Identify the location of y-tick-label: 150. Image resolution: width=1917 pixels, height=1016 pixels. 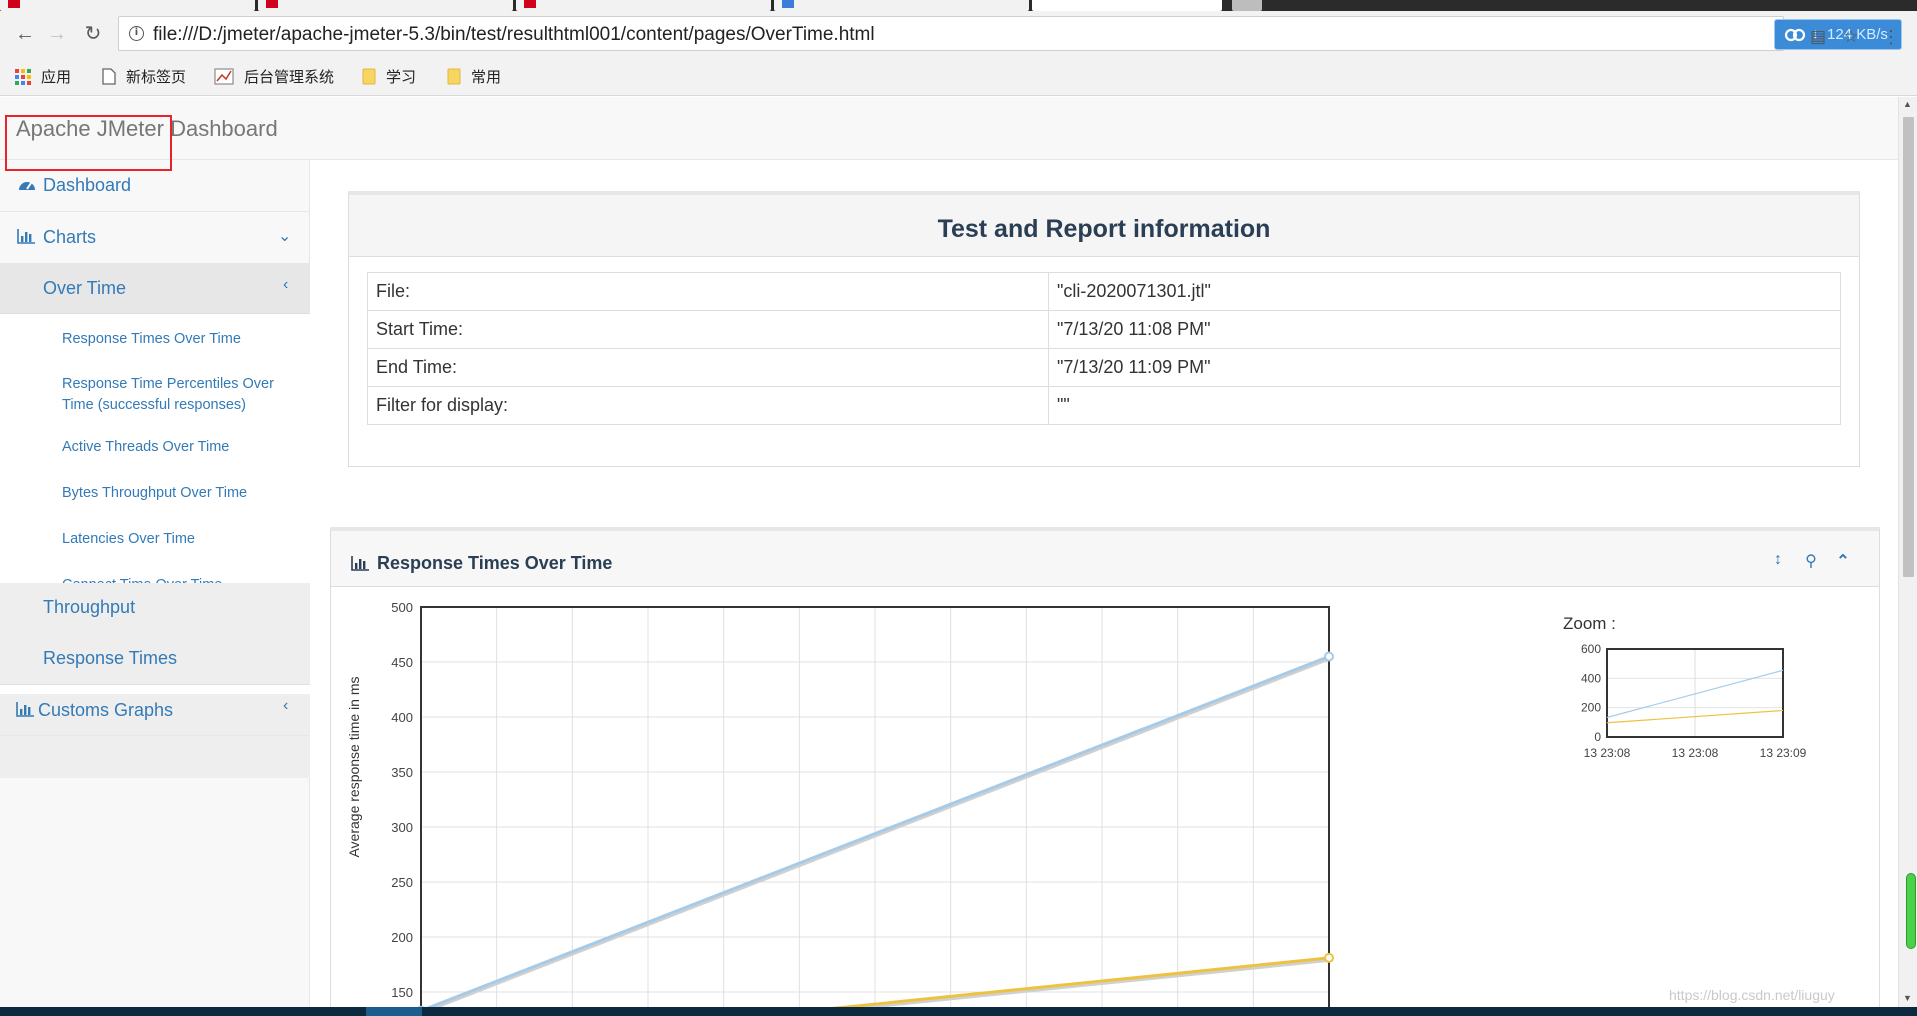
(402, 992).